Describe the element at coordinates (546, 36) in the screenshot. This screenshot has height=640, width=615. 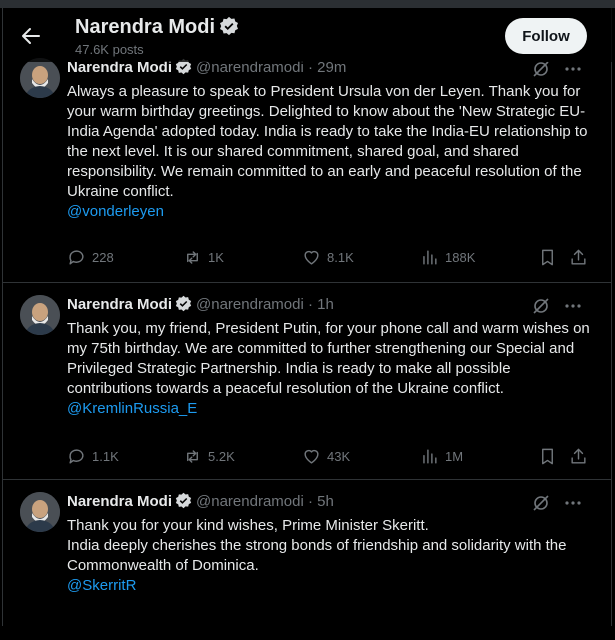
I see `follow-button: Follow` at that location.